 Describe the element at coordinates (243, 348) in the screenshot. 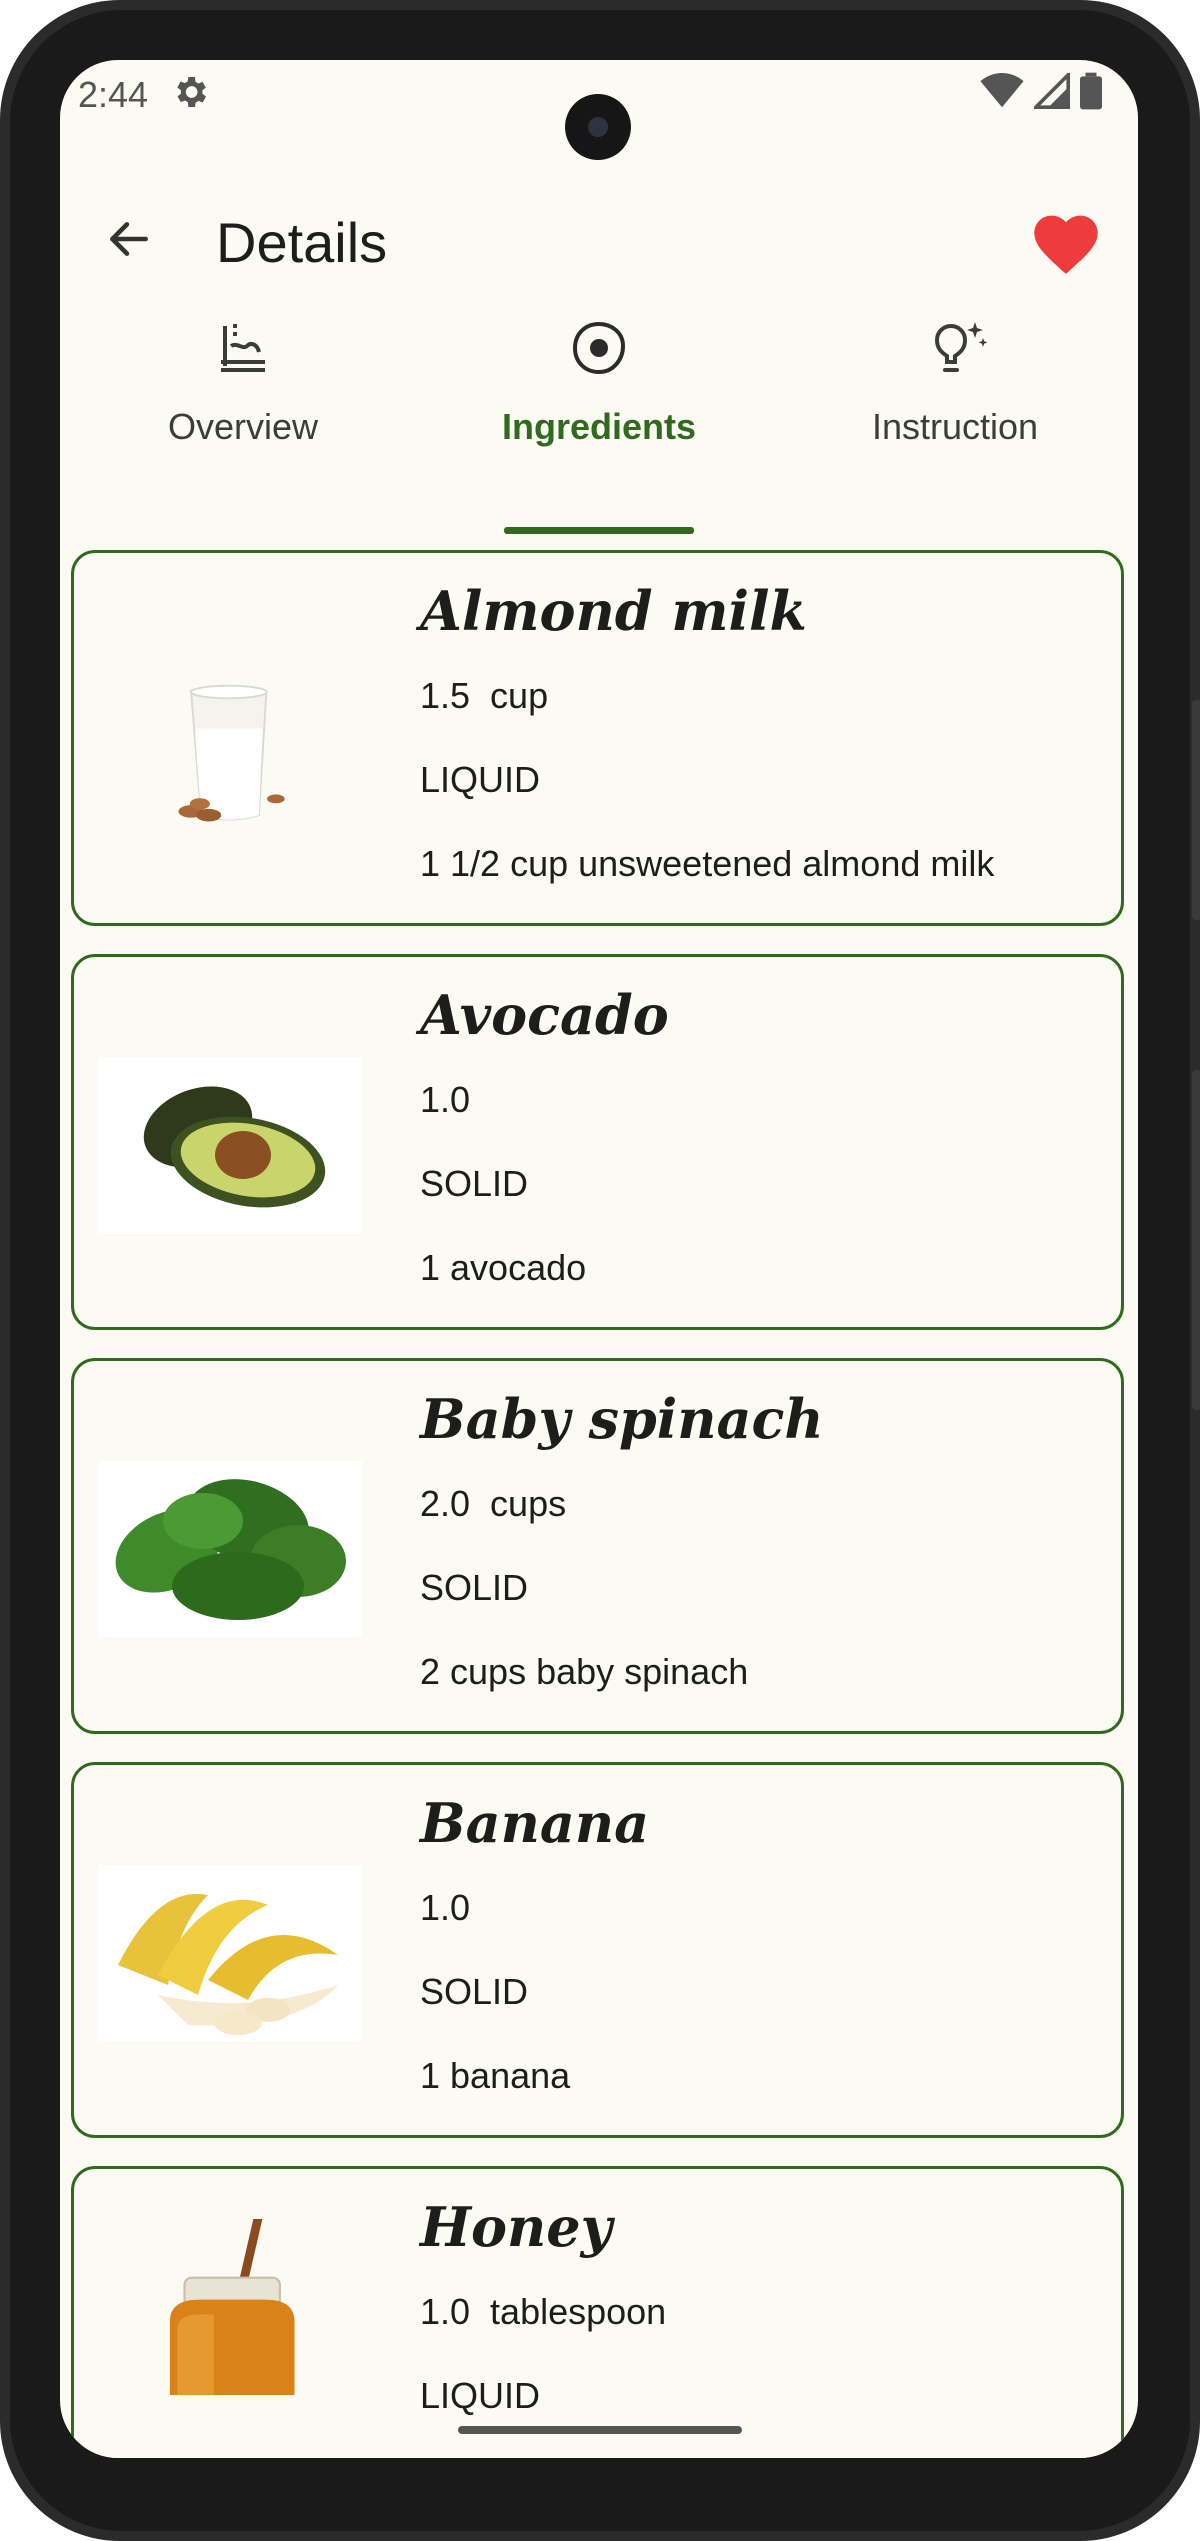

I see `recipe-icon` at that location.